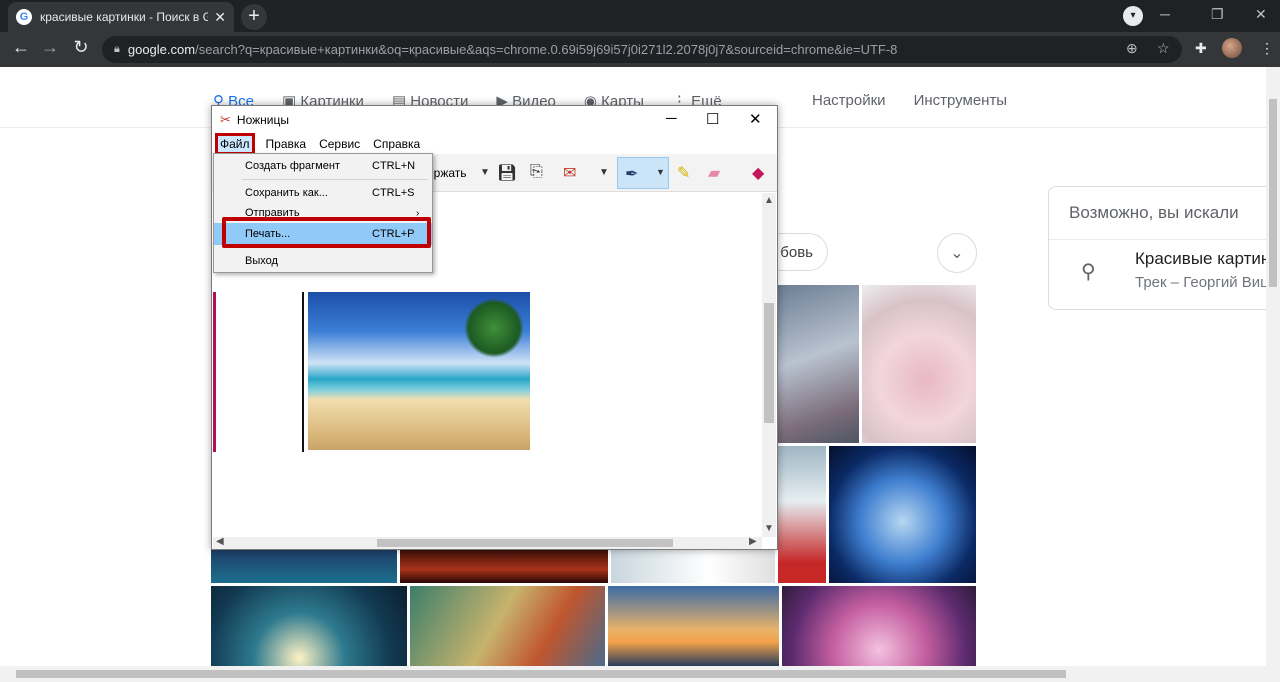 This screenshot has height=682, width=1280. I want to click on tab-title: красивые картинки - Поиск в Google, so click(124, 17).